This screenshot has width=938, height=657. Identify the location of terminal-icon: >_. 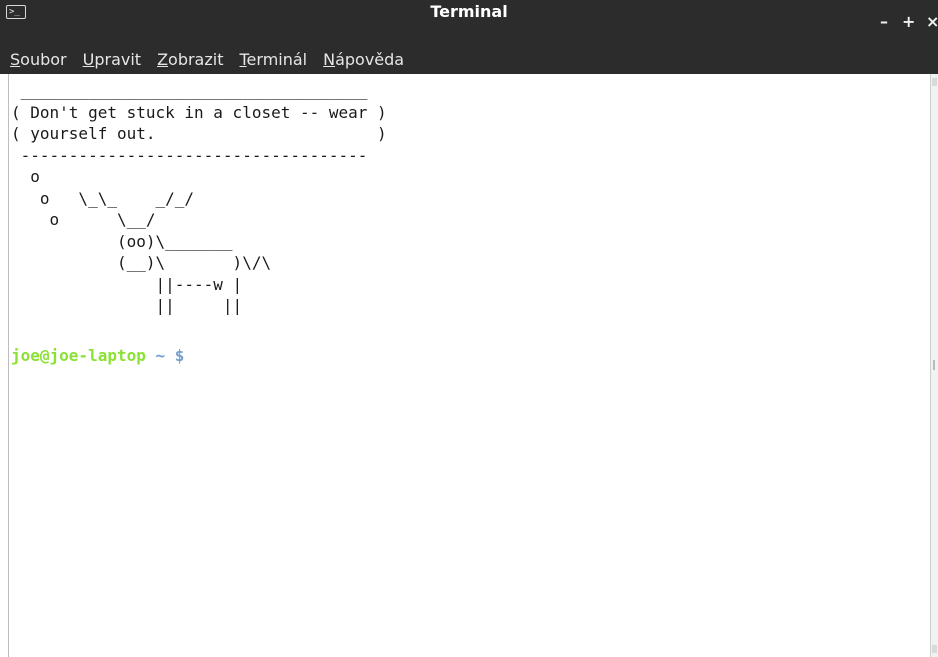
(16, 12).